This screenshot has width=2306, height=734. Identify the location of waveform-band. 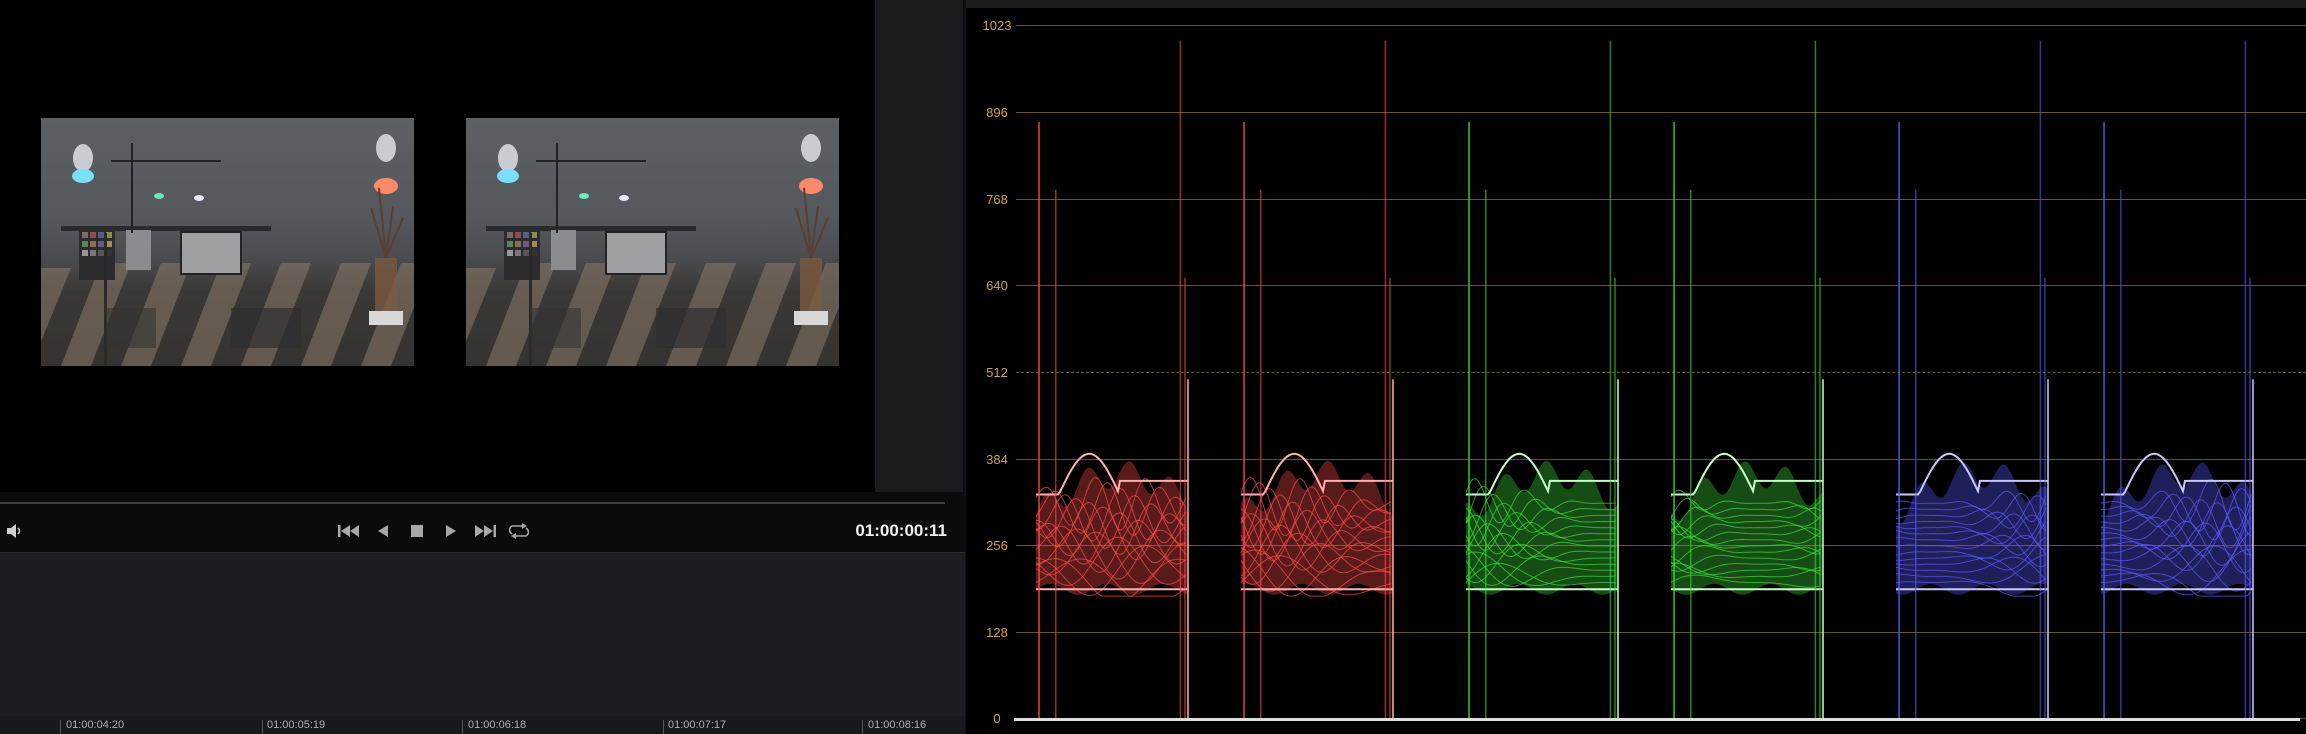
(1972, 528).